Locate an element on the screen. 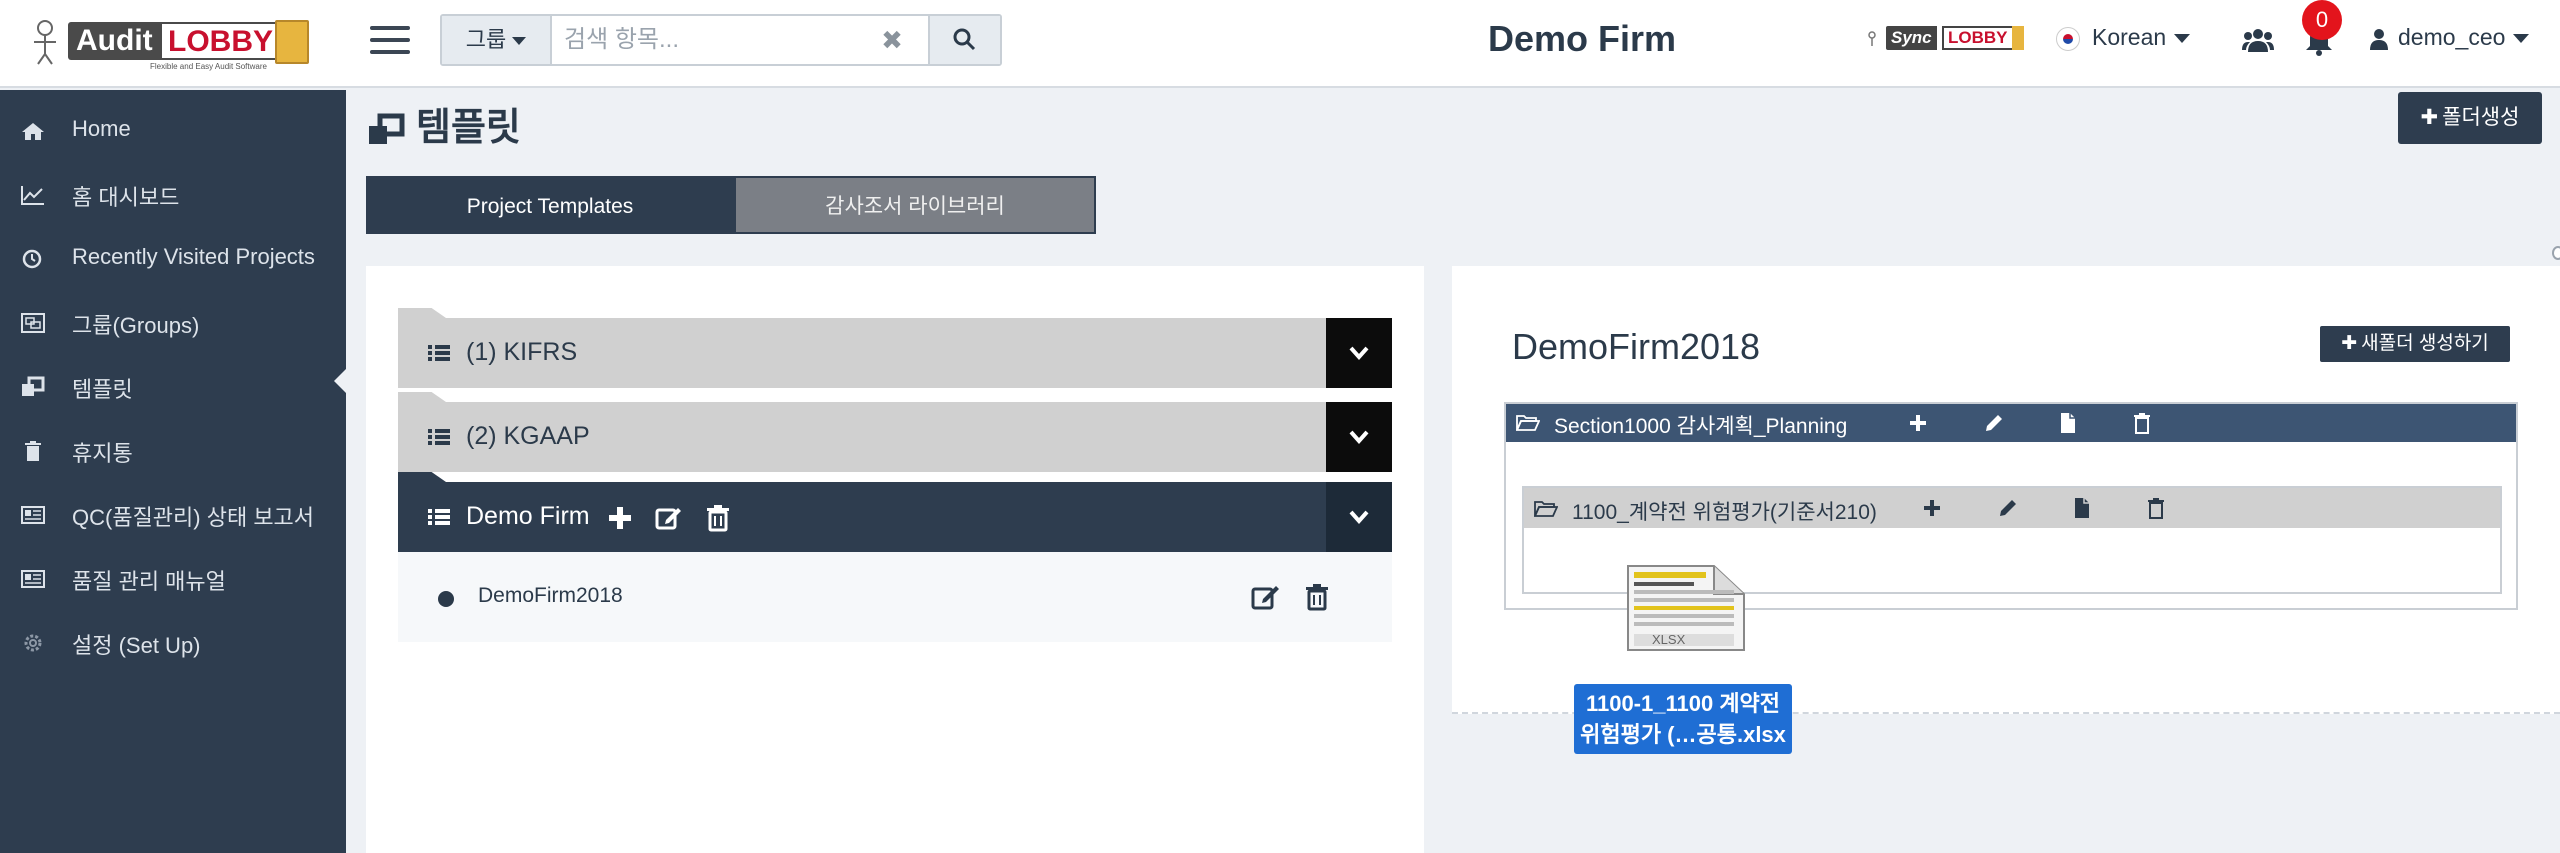  template-group-row: (1) KIFRS is located at coordinates (895, 348).